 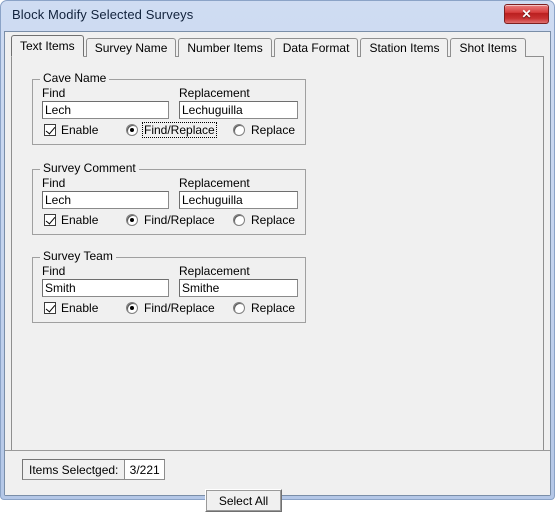 I want to click on select-all-label: Select All, so click(x=243, y=500).